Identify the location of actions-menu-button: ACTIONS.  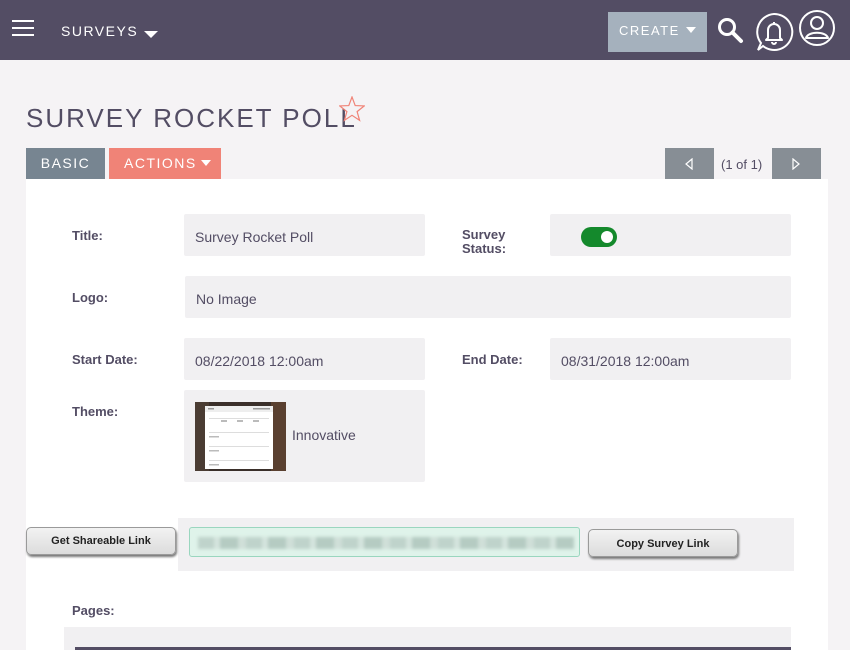
(165, 163).